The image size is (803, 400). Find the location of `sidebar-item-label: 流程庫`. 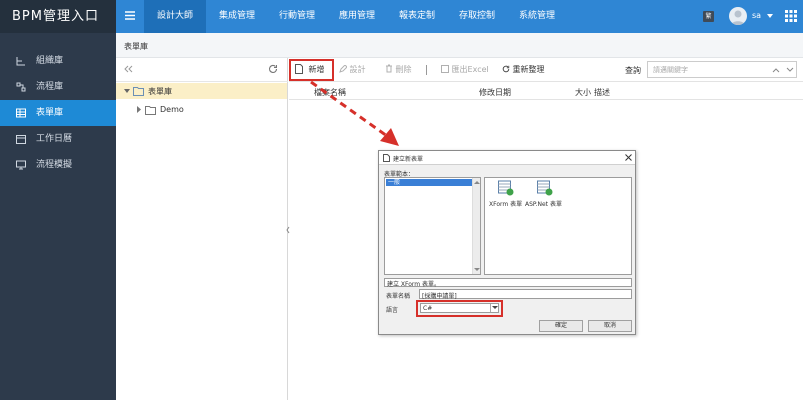

sidebar-item-label: 流程庫 is located at coordinates (50, 87).